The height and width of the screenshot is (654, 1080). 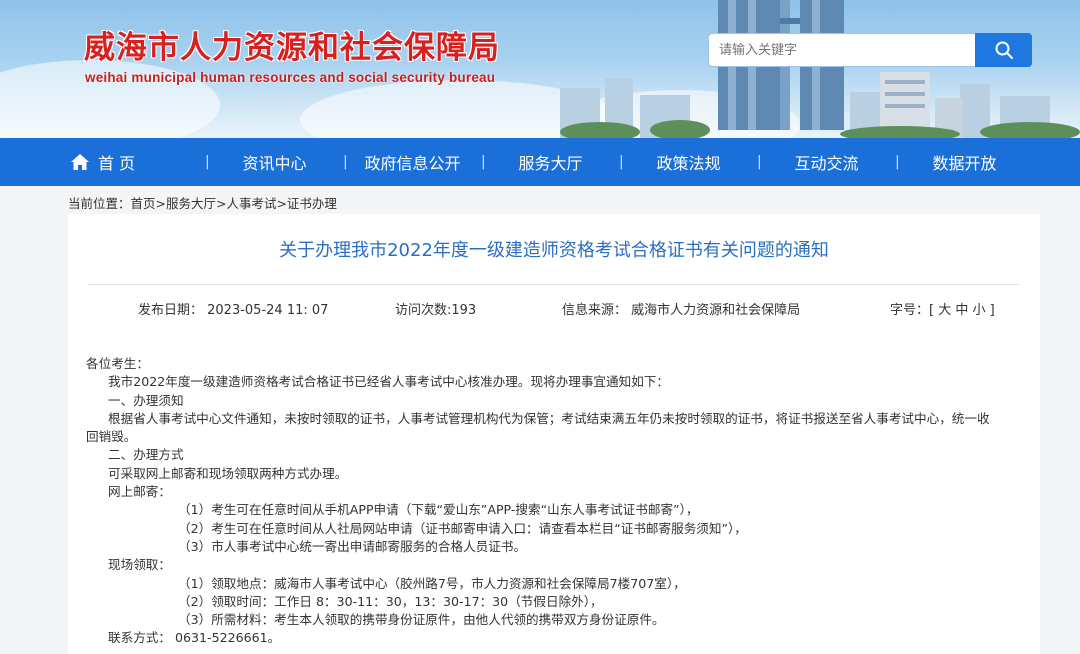 I want to click on breadcrumb: 当前位置：首页>服务大厅>人事考试>证书办理, so click(x=202, y=202).